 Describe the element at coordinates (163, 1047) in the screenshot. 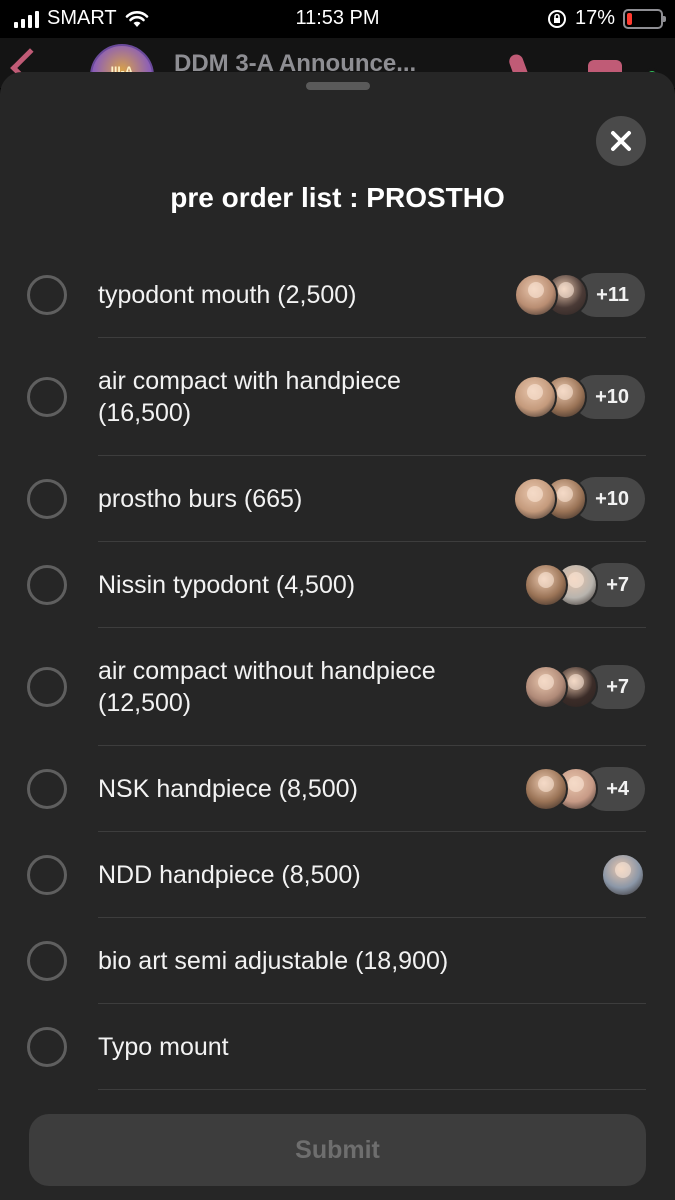

I see `poll-option-label: Typo mount` at that location.